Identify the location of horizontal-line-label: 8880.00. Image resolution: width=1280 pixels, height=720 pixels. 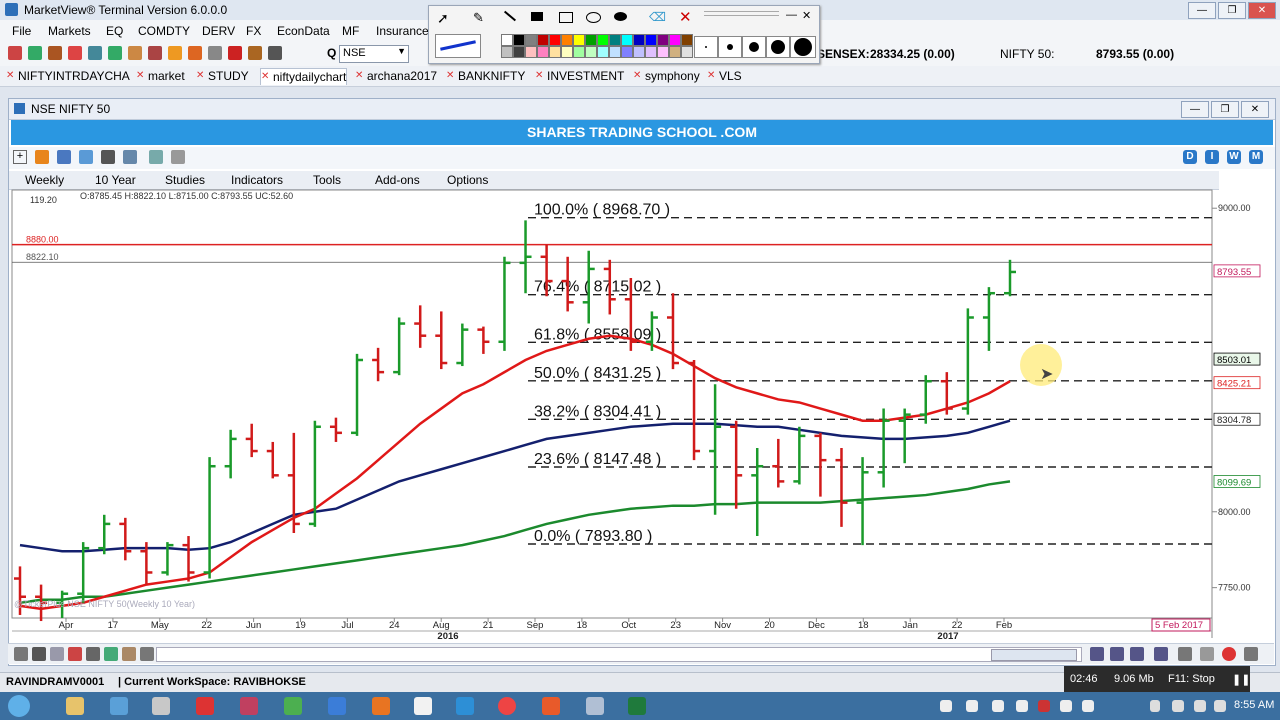
(42, 240).